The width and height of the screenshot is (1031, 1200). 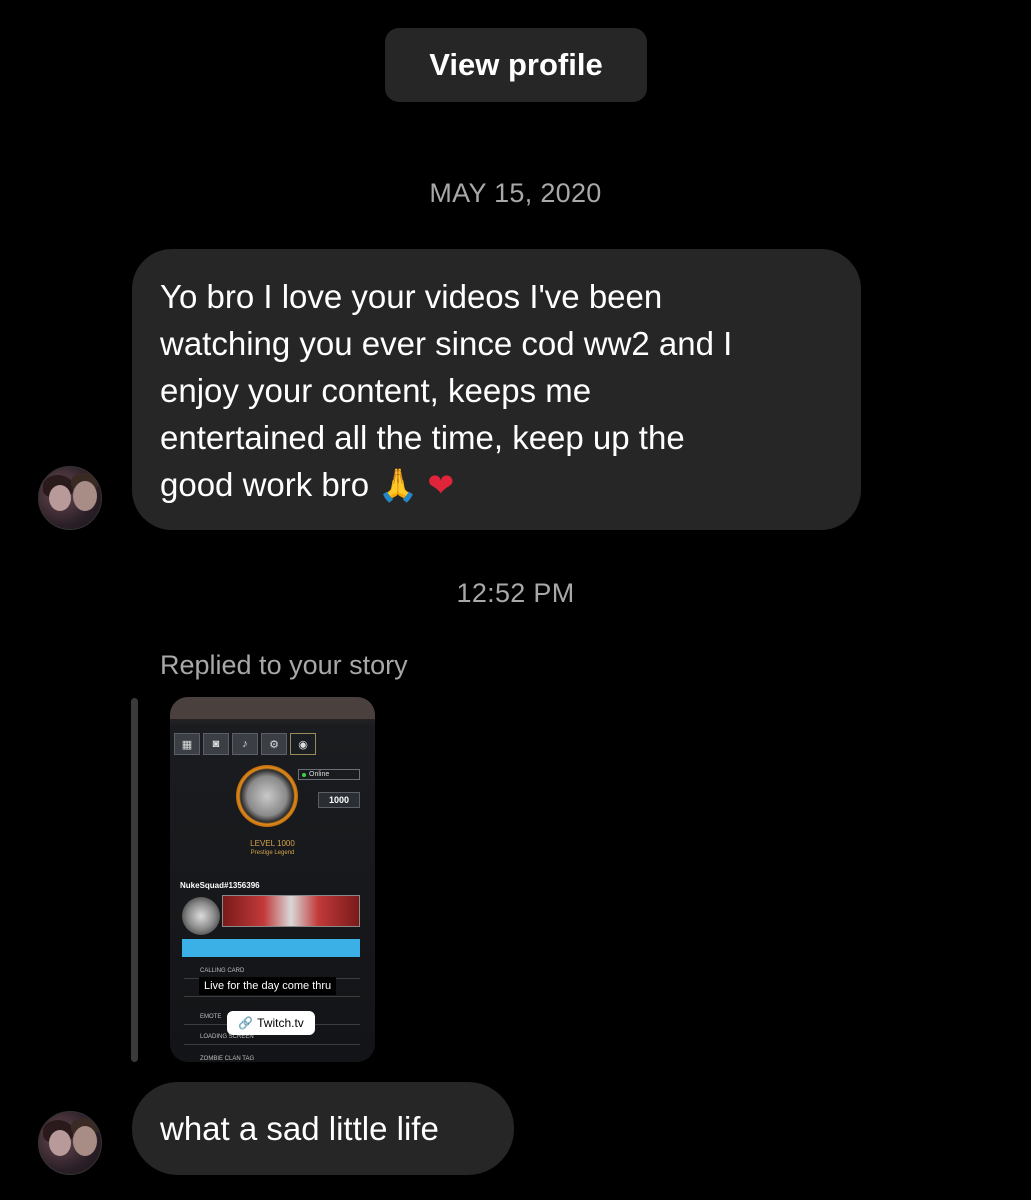 What do you see at coordinates (216, 744) in the screenshot?
I see `camera-icon: ◙` at bounding box center [216, 744].